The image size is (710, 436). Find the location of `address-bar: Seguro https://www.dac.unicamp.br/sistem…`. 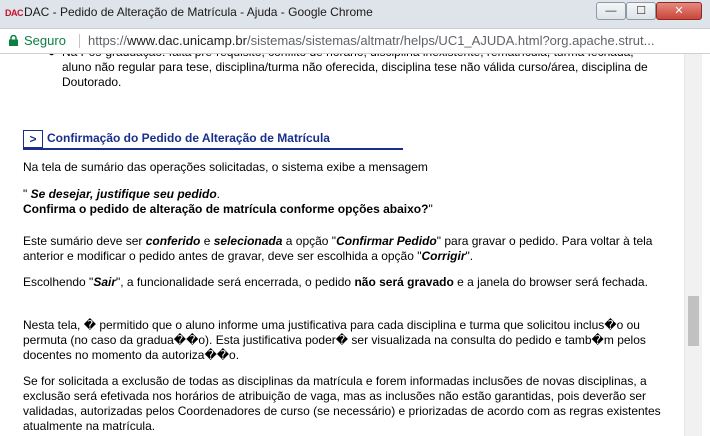

address-bar: Seguro https://www.dac.unicamp.br/sistem… is located at coordinates (355, 41).